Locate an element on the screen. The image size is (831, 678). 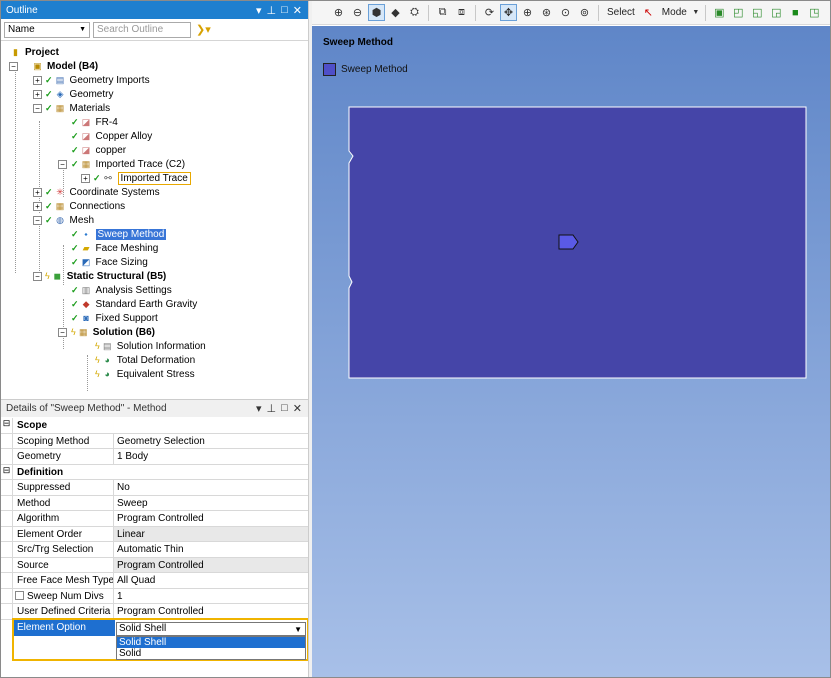
coordinate-systems-icon: ✳ is located at coordinates (60, 191).